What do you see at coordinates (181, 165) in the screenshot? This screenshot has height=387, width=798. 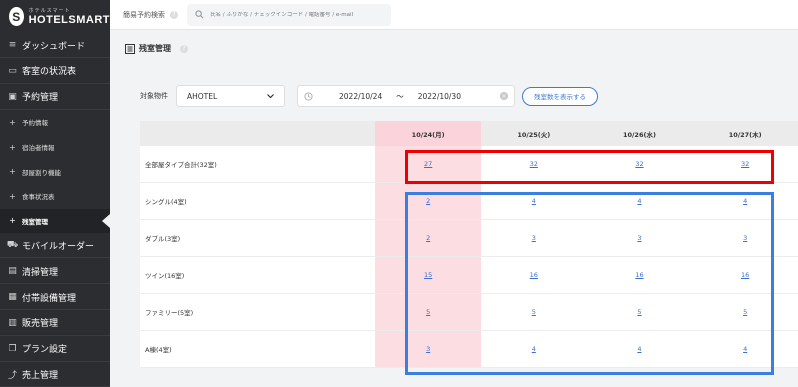 I see `room-type-label: 全部屋タイプ合計(32室)` at bounding box center [181, 165].